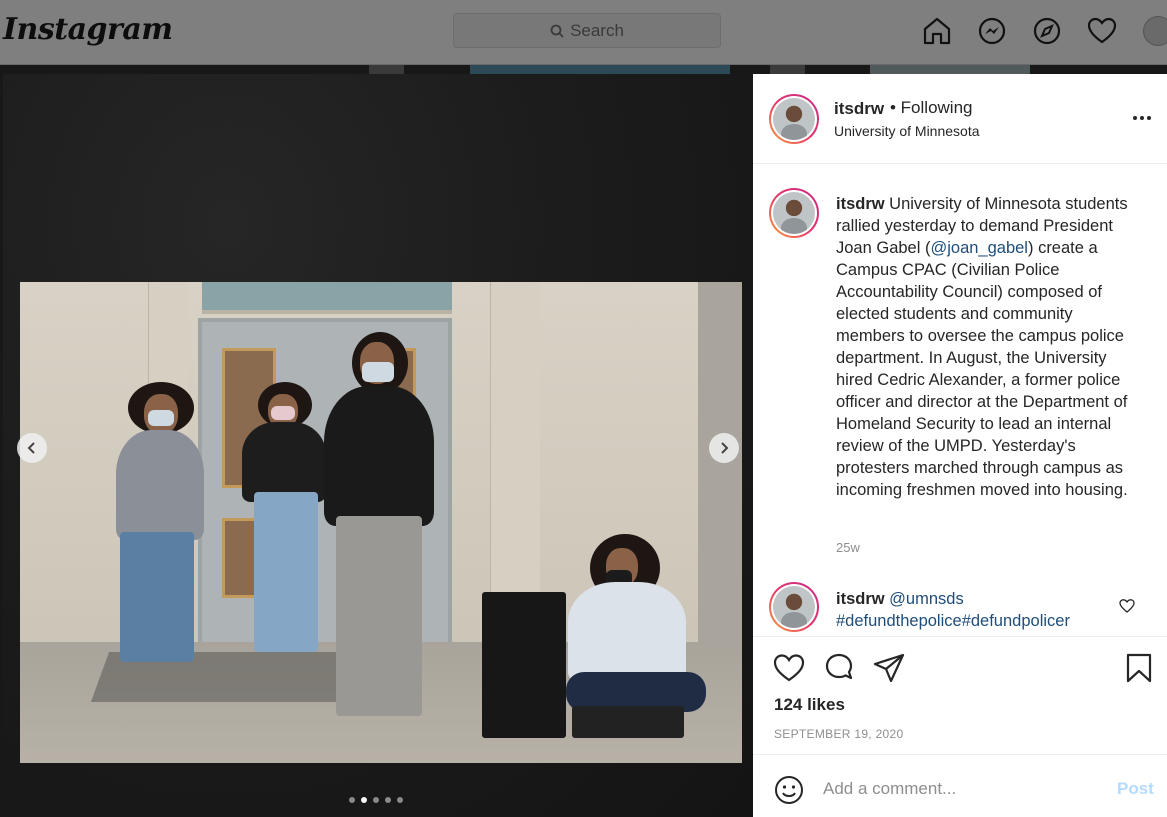 The height and width of the screenshot is (817, 1167). I want to click on messenger-icon, so click(992, 31).